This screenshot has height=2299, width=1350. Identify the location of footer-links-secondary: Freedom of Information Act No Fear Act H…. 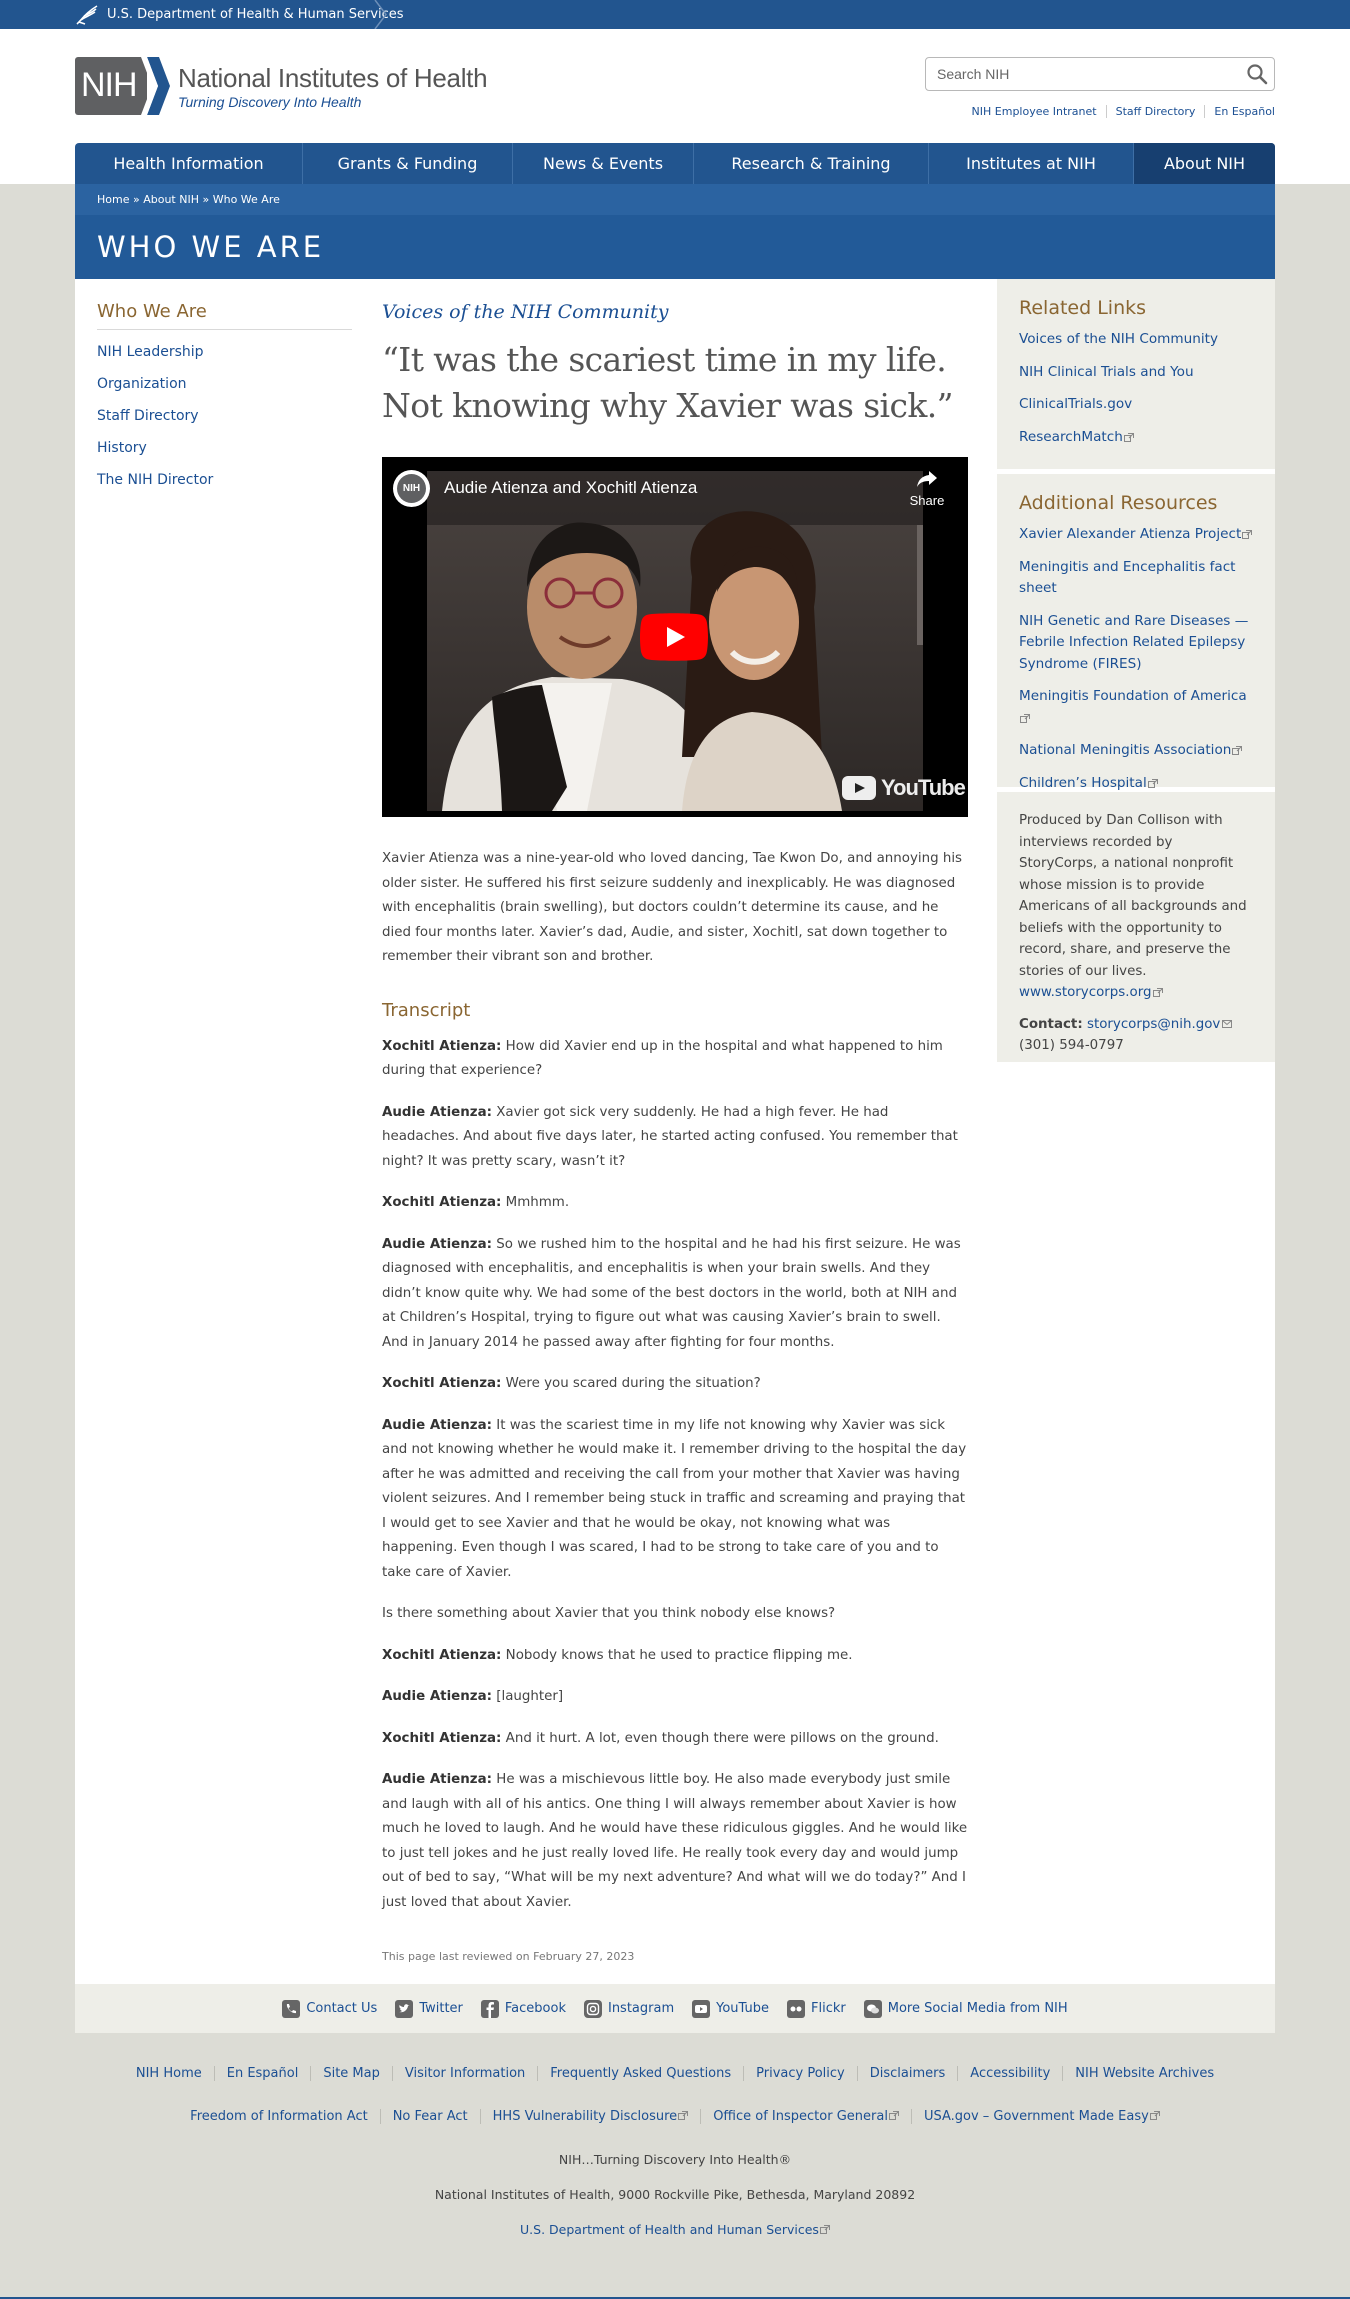
(675, 2116).